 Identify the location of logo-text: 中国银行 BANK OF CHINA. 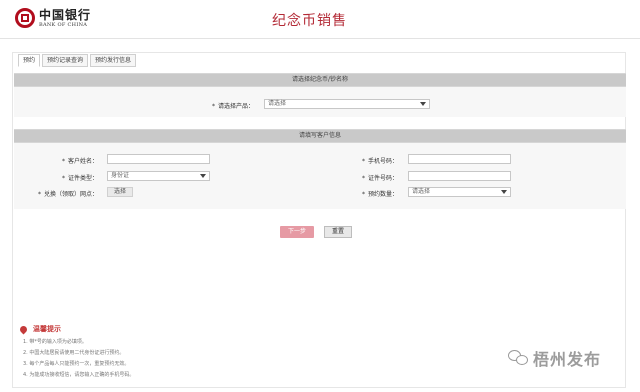
(65, 18).